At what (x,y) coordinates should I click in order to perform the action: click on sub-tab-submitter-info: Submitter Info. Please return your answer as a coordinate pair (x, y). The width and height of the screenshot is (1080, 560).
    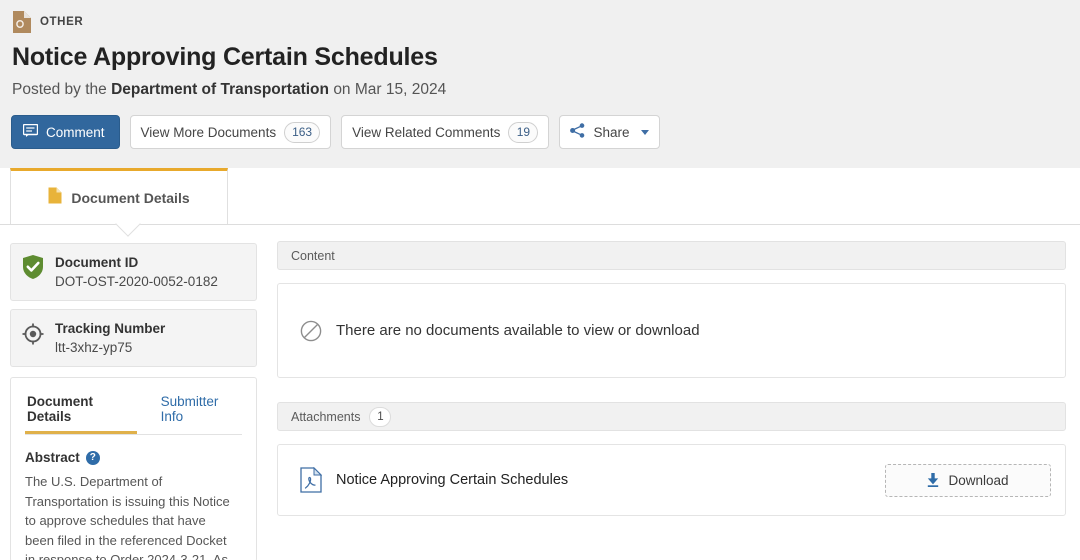
    Looking at the image, I should click on (200, 412).